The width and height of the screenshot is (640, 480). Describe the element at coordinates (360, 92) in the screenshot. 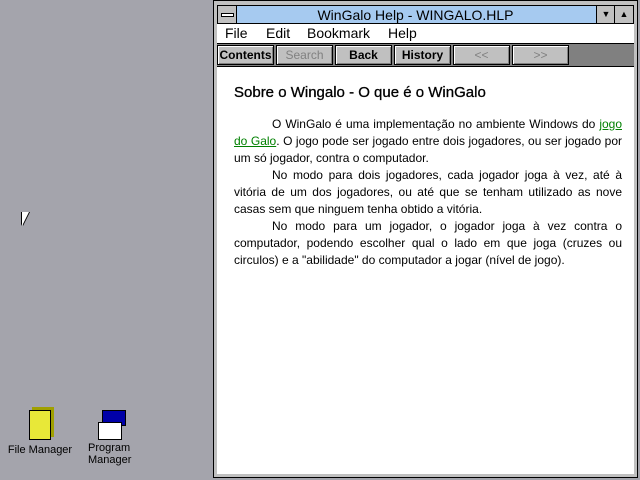

I see `topic-heading: Sobre o Wingalo - O que é o WinGalo` at that location.